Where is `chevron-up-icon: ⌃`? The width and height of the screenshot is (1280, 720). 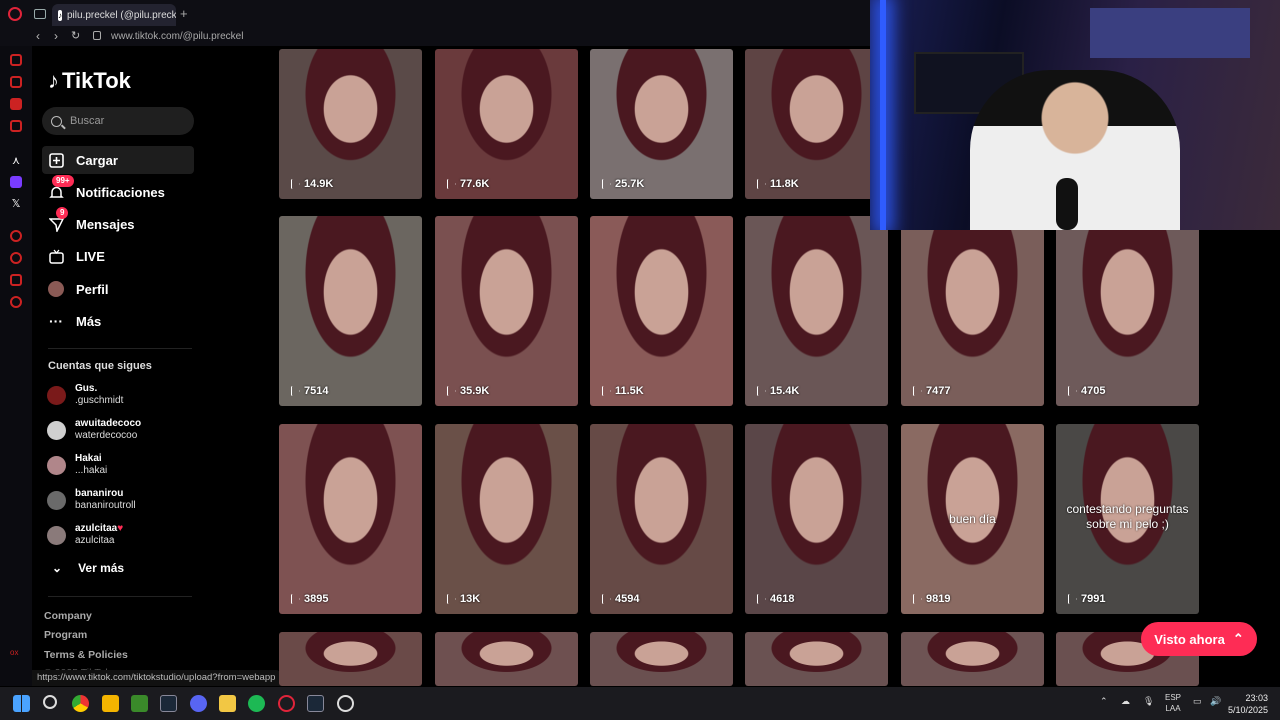 chevron-up-icon: ⌃ is located at coordinates (1104, 701).